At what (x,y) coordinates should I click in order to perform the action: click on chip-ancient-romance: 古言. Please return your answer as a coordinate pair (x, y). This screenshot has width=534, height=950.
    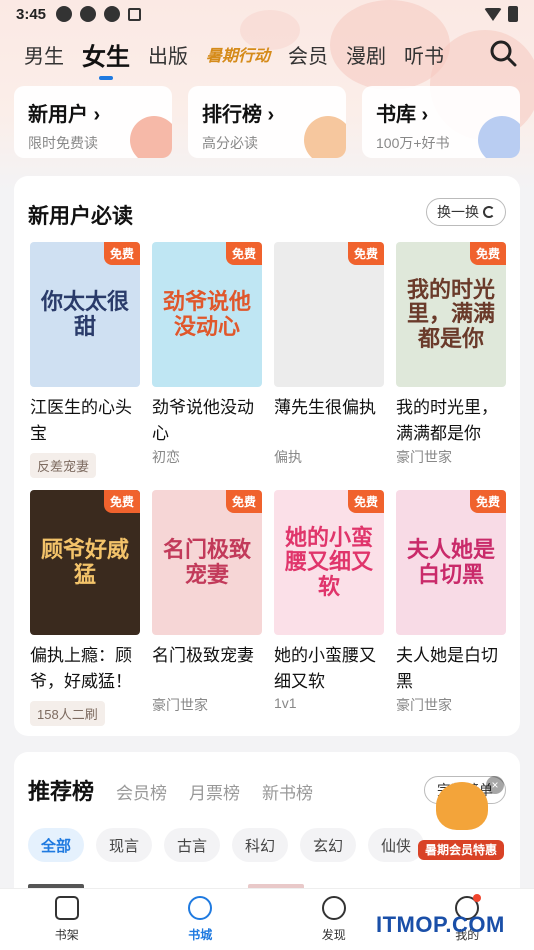
    Looking at the image, I should click on (192, 845).